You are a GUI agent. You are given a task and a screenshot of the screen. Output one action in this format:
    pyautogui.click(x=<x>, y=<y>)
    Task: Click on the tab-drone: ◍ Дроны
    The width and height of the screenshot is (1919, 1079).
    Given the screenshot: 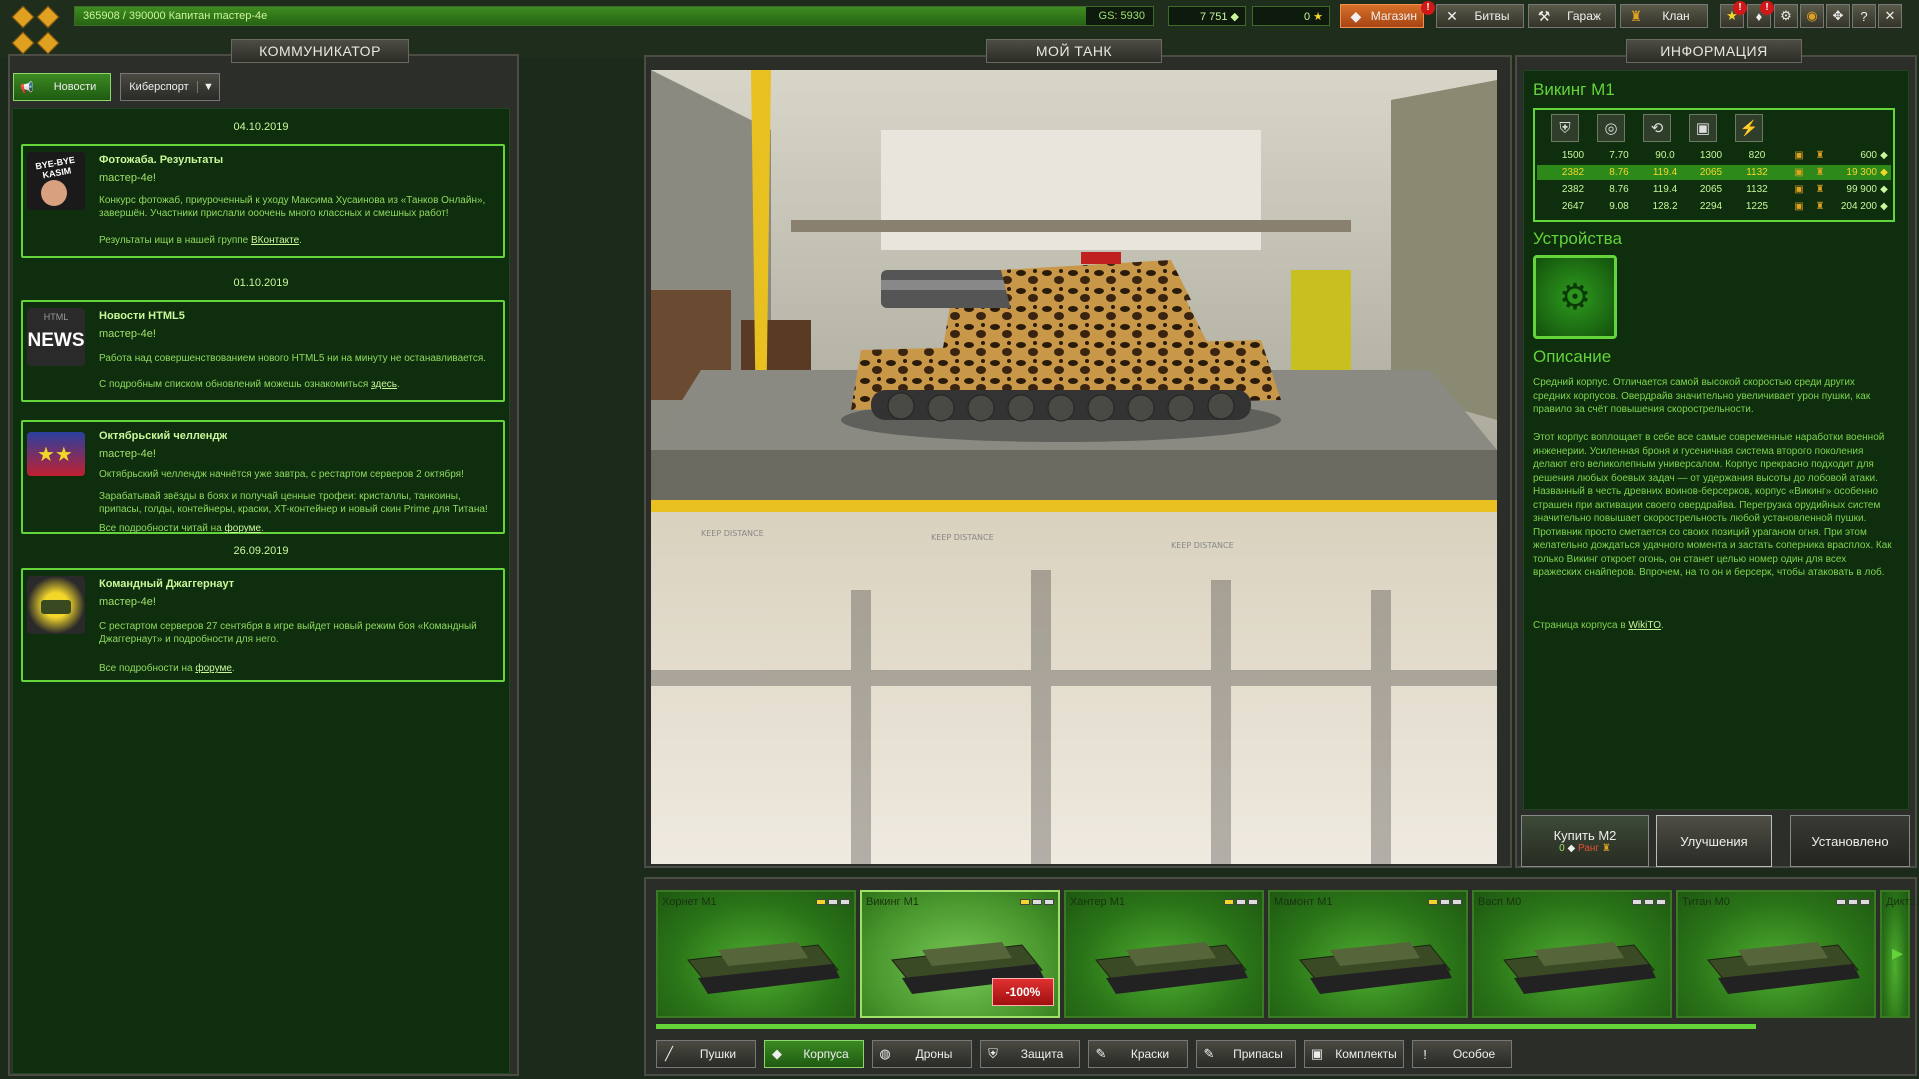 What is the action you would take?
    pyautogui.click(x=922, y=1054)
    